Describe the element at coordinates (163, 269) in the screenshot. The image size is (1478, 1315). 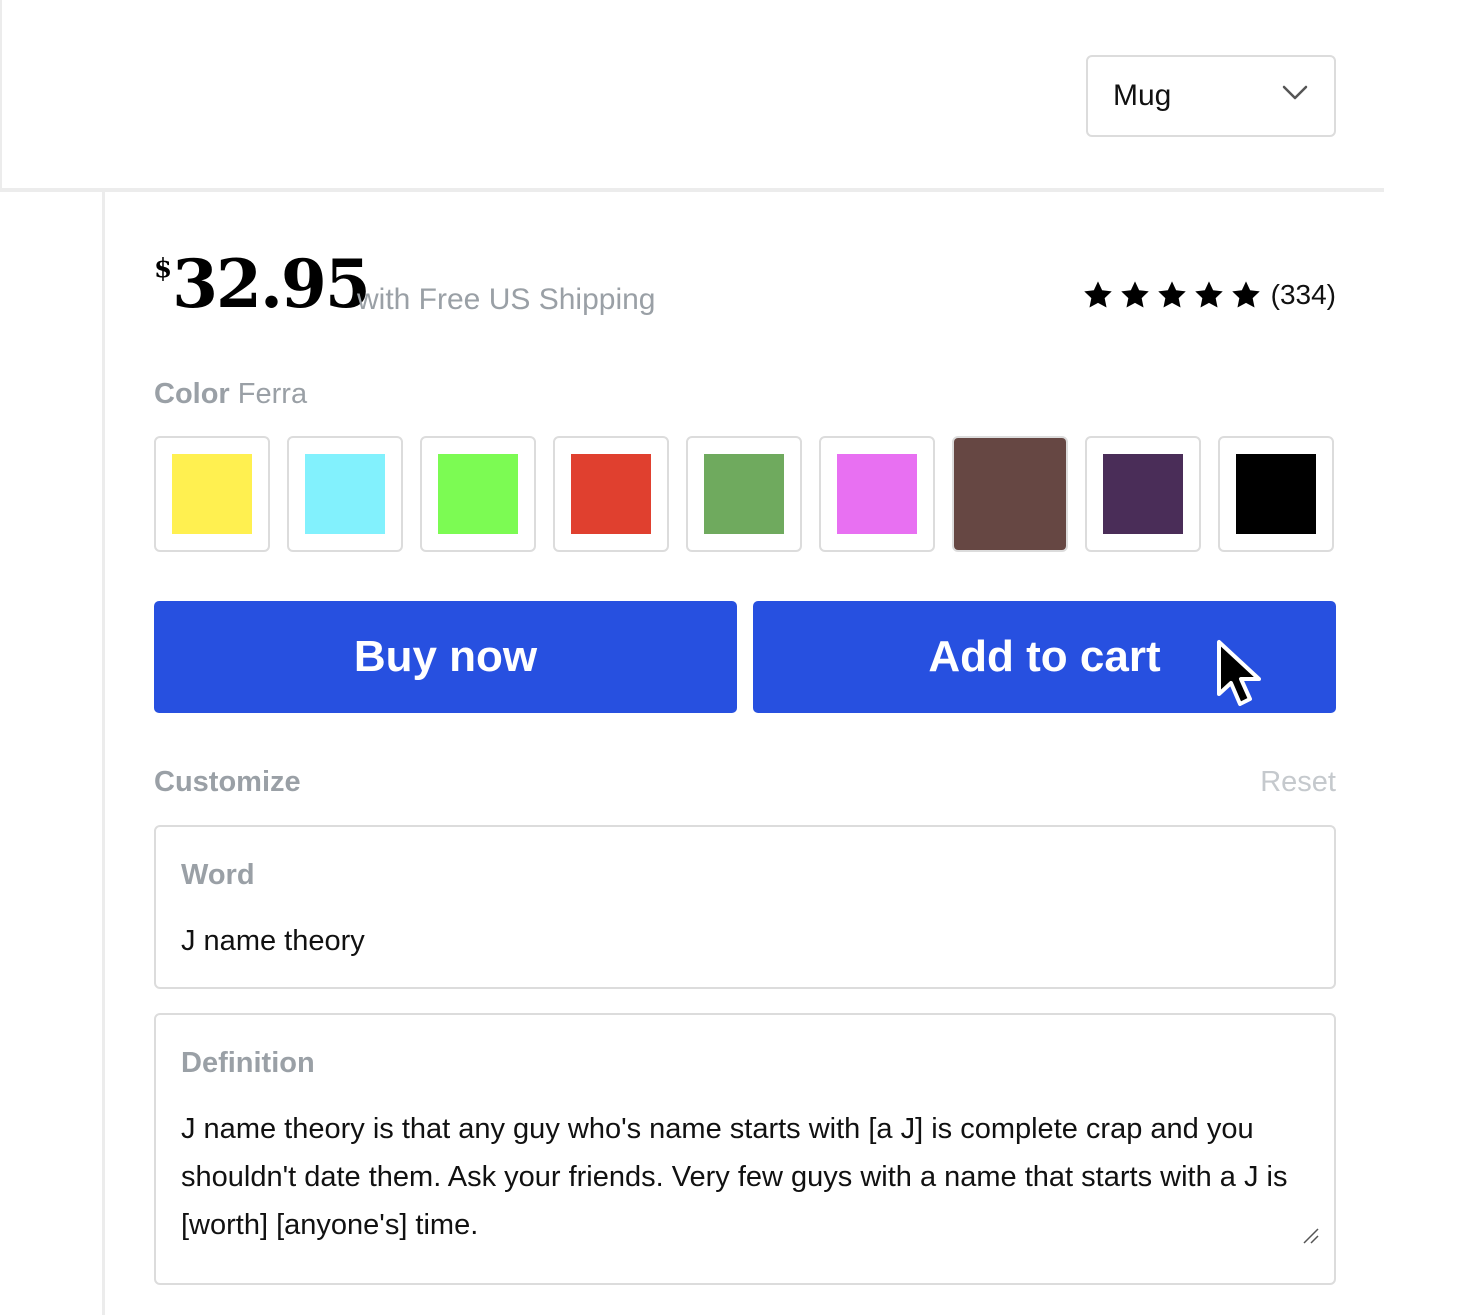
I see `price-currency: $` at that location.